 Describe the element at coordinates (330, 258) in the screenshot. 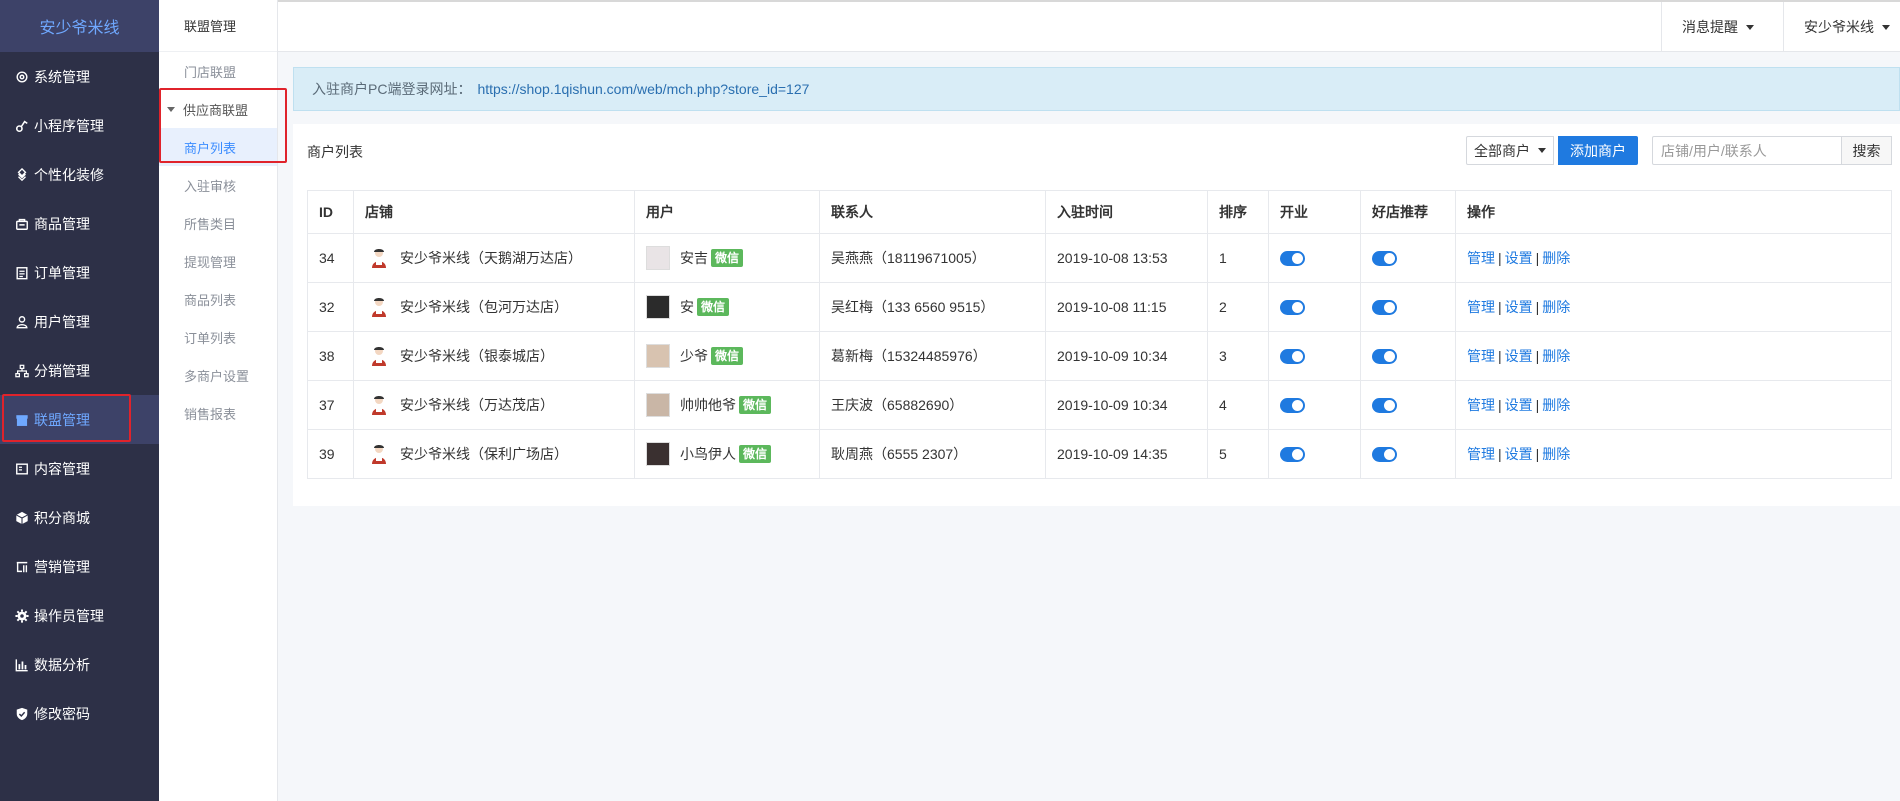

I see `cell-id: 34` at that location.